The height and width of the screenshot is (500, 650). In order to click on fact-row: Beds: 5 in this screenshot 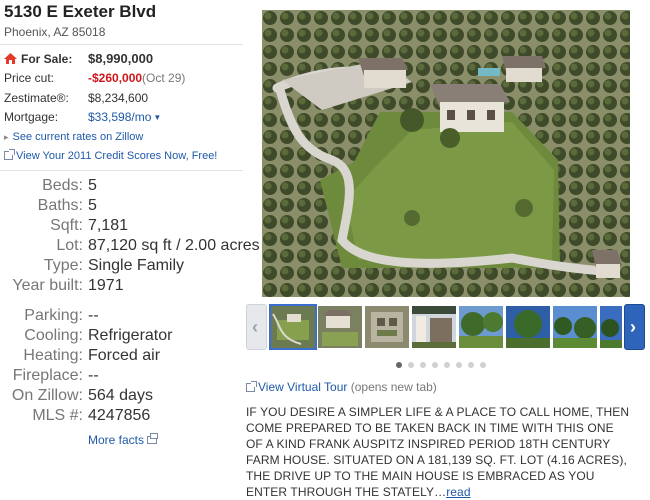, I will do `click(121, 186)`.